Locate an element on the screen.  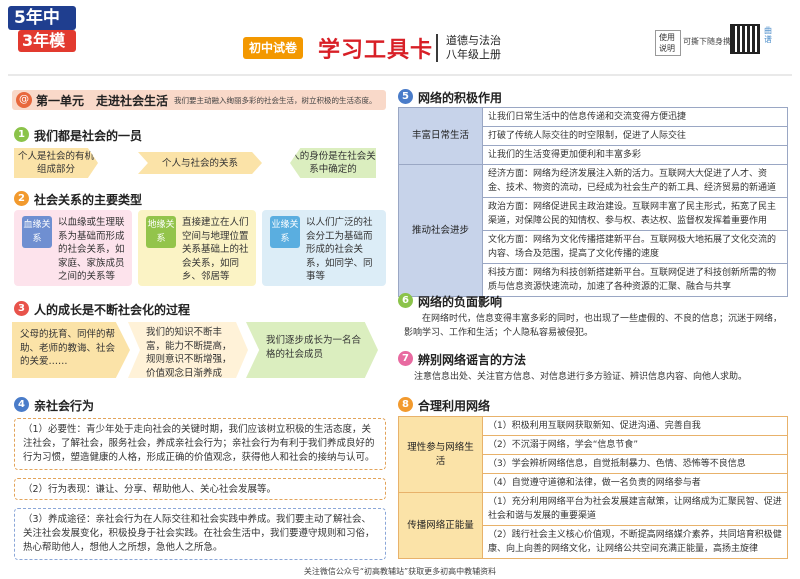
table-cell: （1）积极利用互联网获取新知、促进沟通、完善自我 is located at coordinates (635, 426).